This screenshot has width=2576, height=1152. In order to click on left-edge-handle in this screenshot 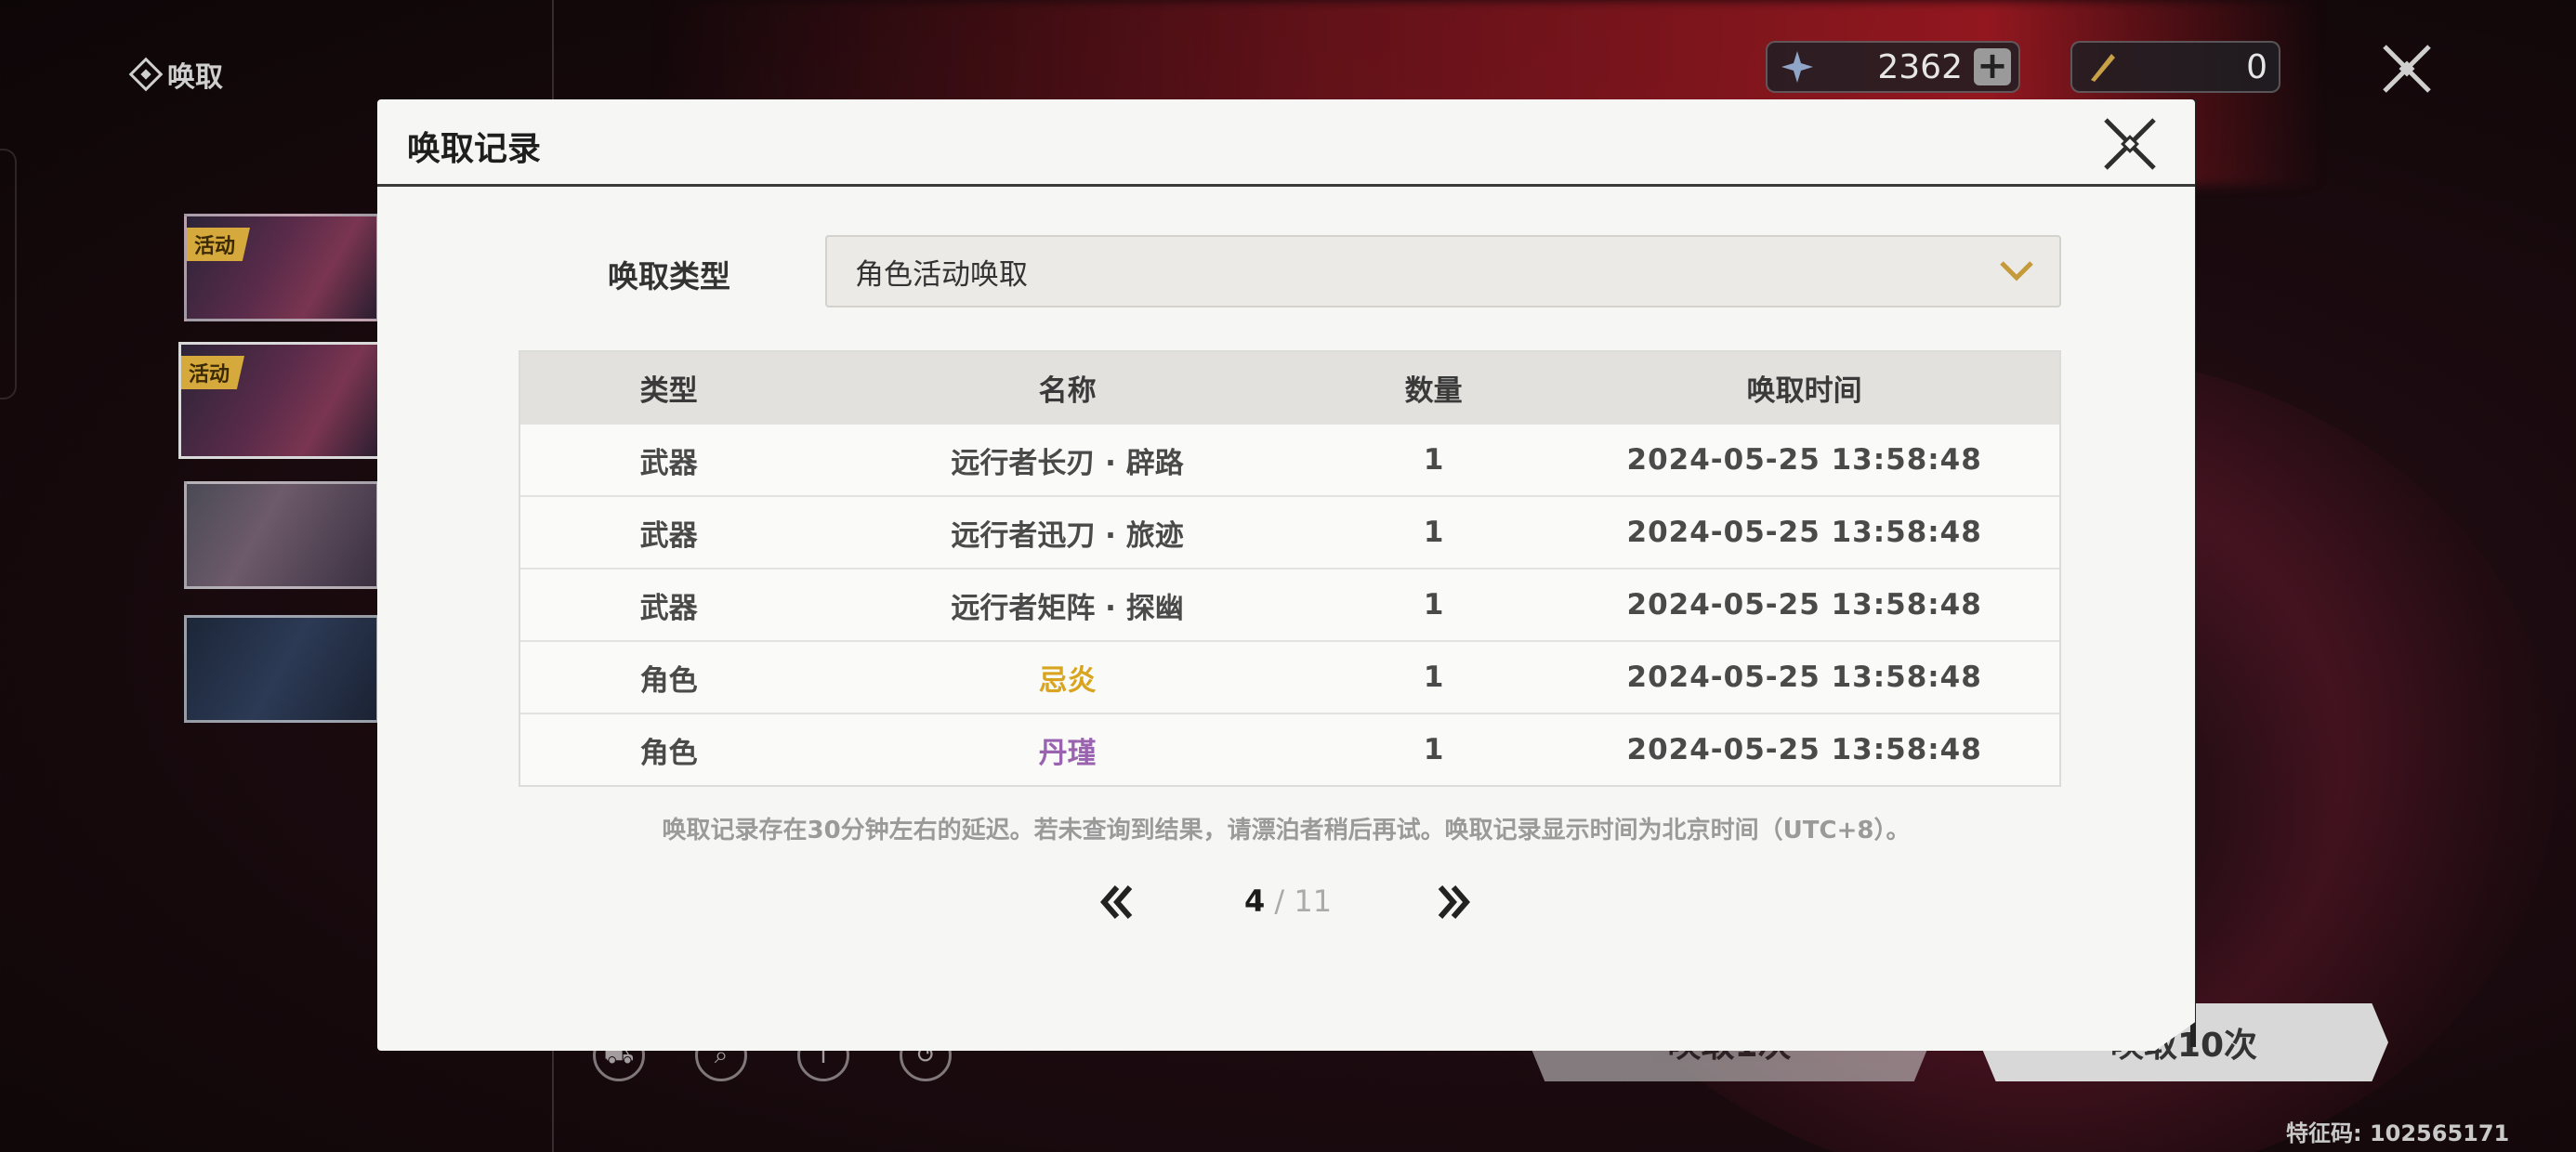, I will do `click(8, 274)`.